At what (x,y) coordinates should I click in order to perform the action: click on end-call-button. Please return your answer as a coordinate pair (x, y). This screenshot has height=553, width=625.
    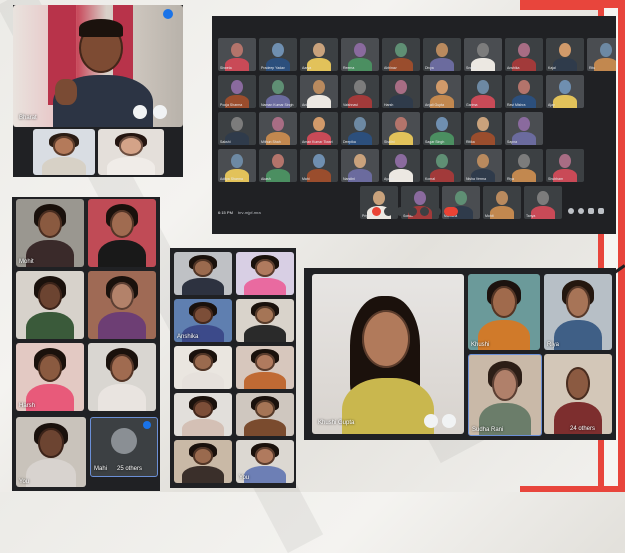
    Looking at the image, I should click on (451, 211).